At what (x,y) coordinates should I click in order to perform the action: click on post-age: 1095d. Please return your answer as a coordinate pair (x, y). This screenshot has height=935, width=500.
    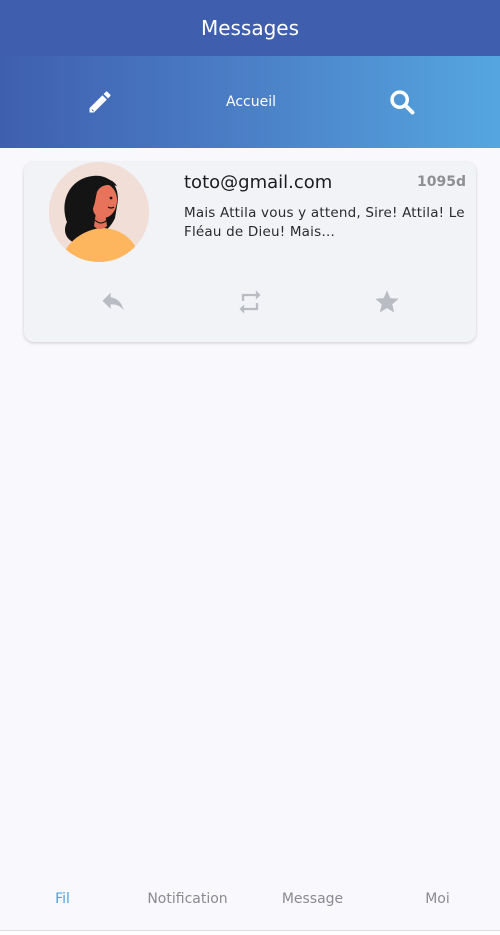
    Looking at the image, I should click on (441, 182).